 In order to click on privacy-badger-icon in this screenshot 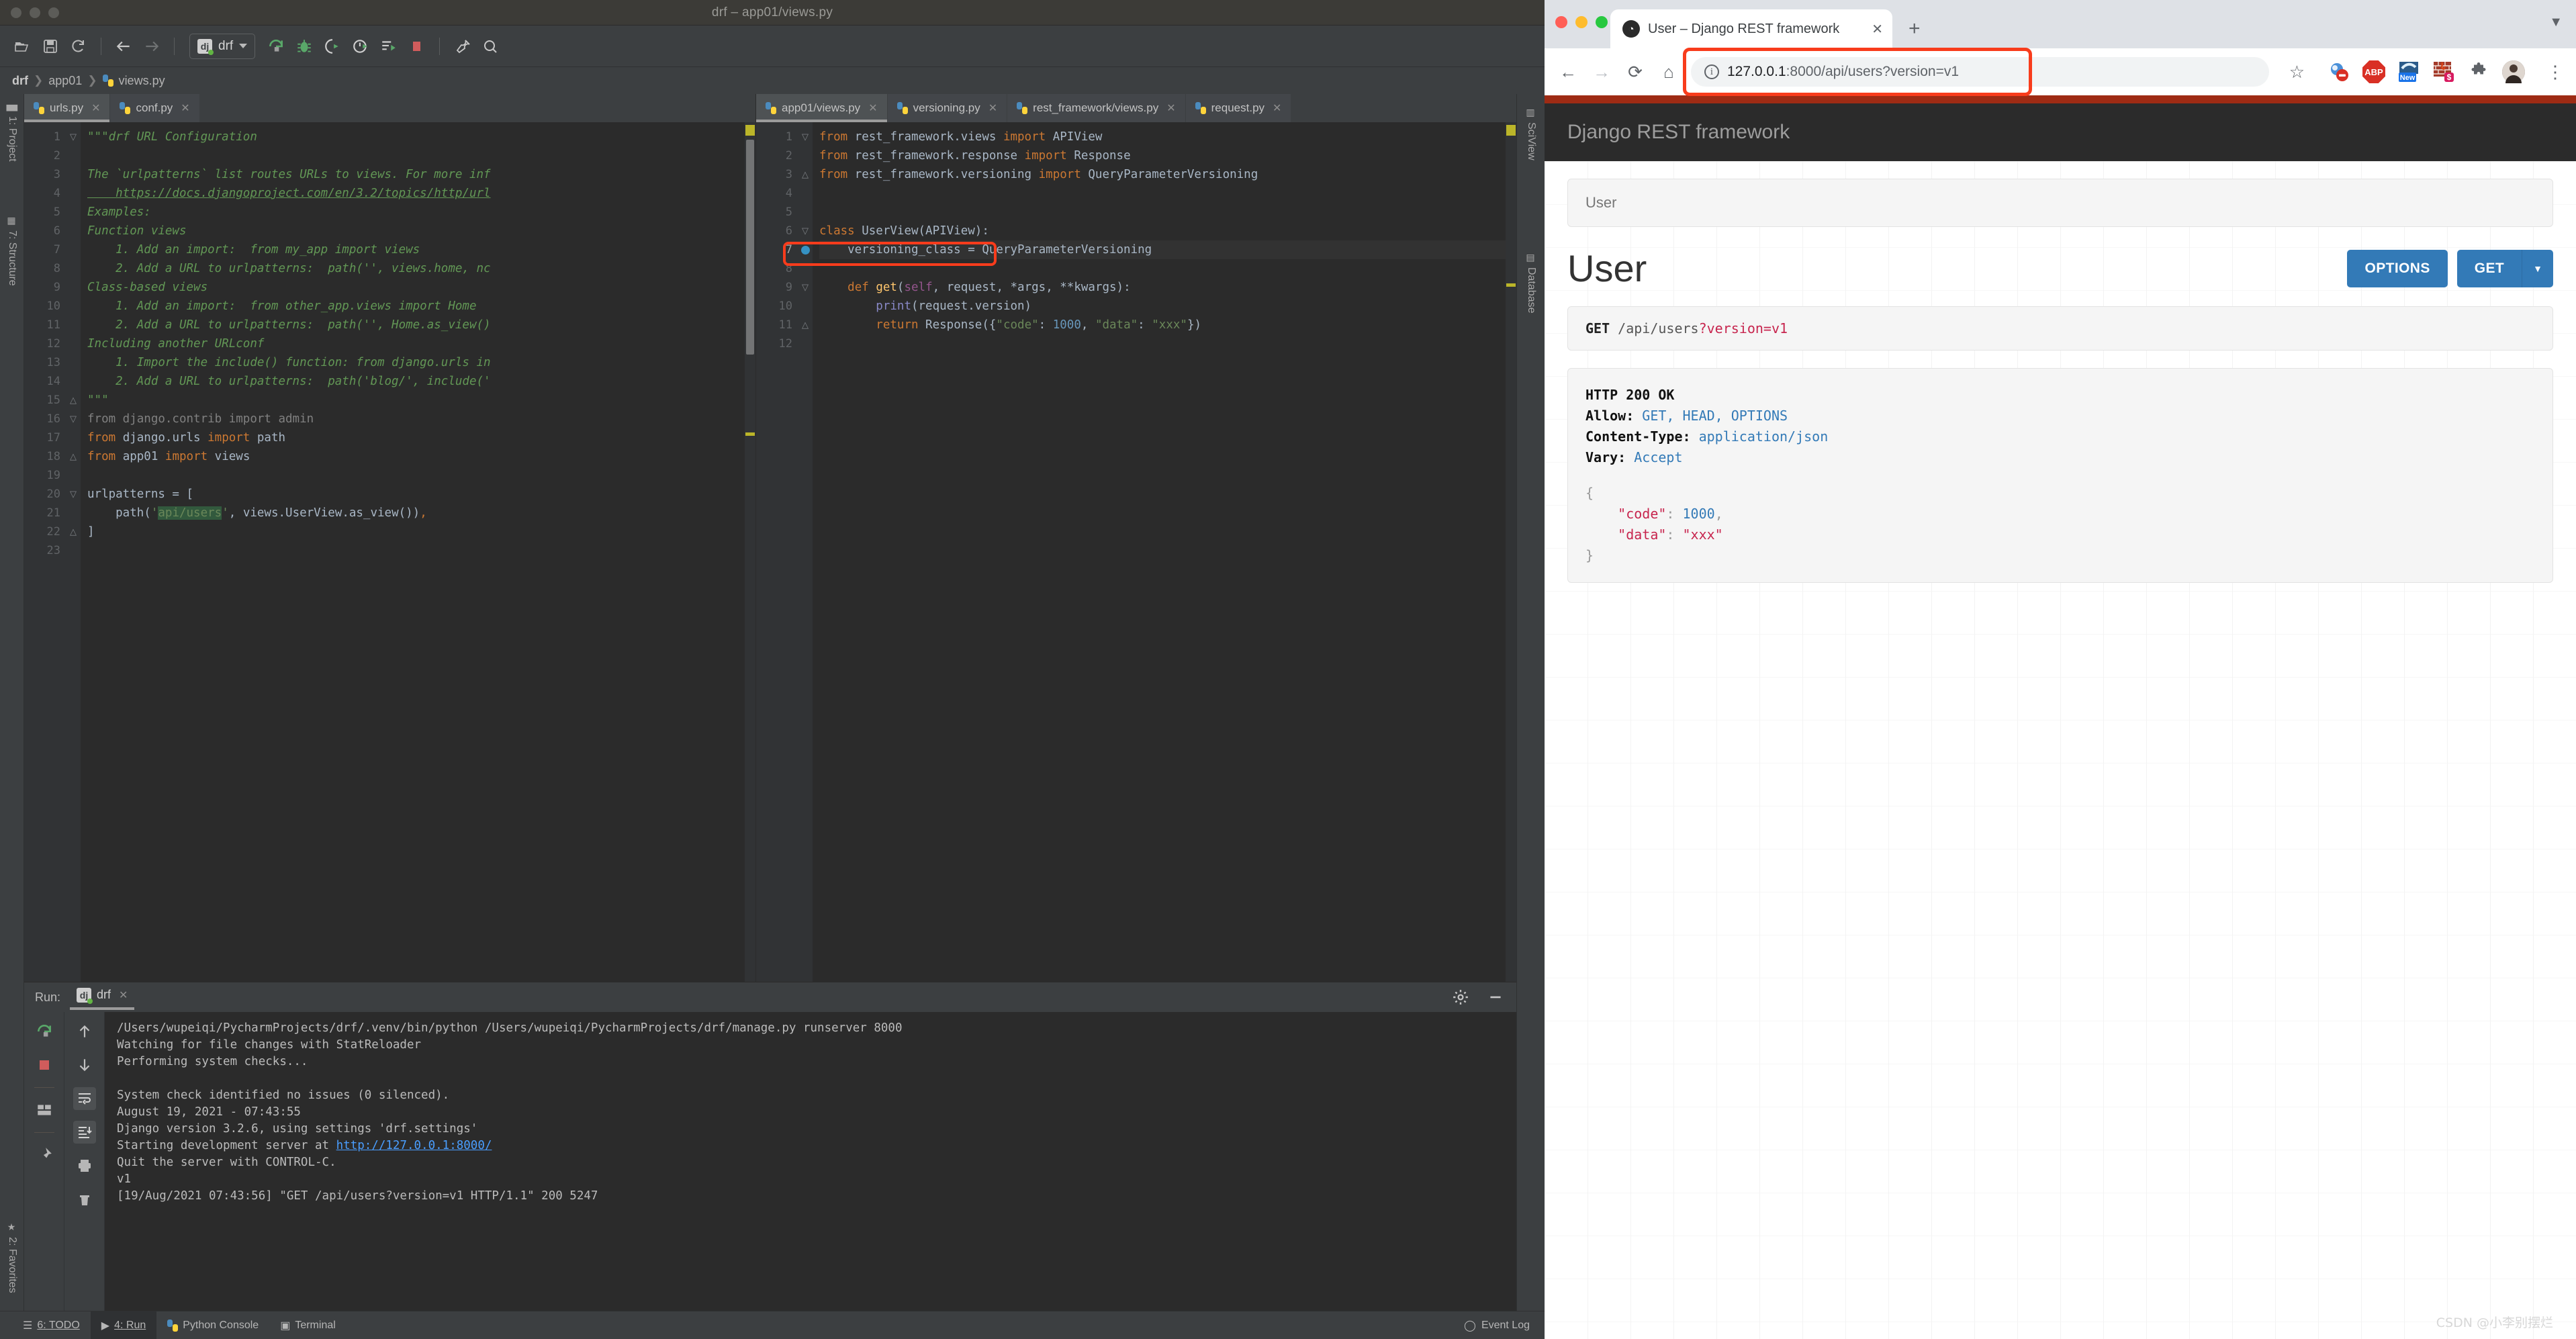, I will do `click(2339, 71)`.